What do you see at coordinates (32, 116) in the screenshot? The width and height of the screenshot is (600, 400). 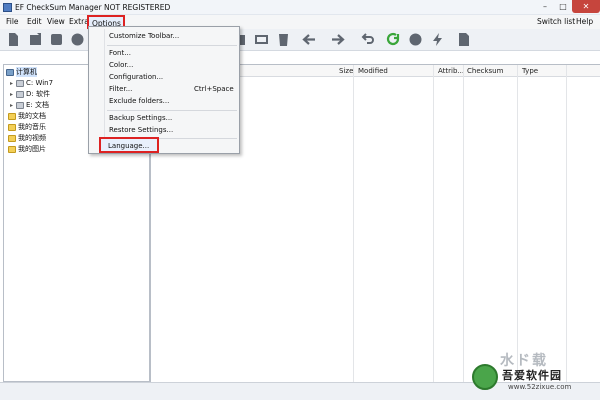 I see `tree-item-label: 我的文档` at bounding box center [32, 116].